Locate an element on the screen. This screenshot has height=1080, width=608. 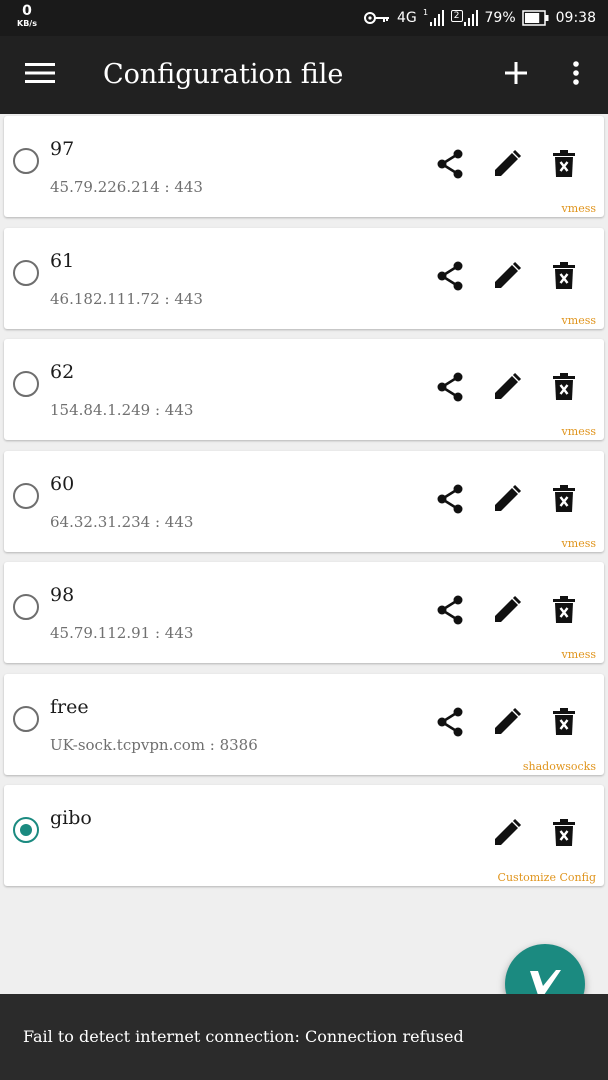
config-address: UK-sock.tcpvpn.com : 8386 is located at coordinates (154, 744).